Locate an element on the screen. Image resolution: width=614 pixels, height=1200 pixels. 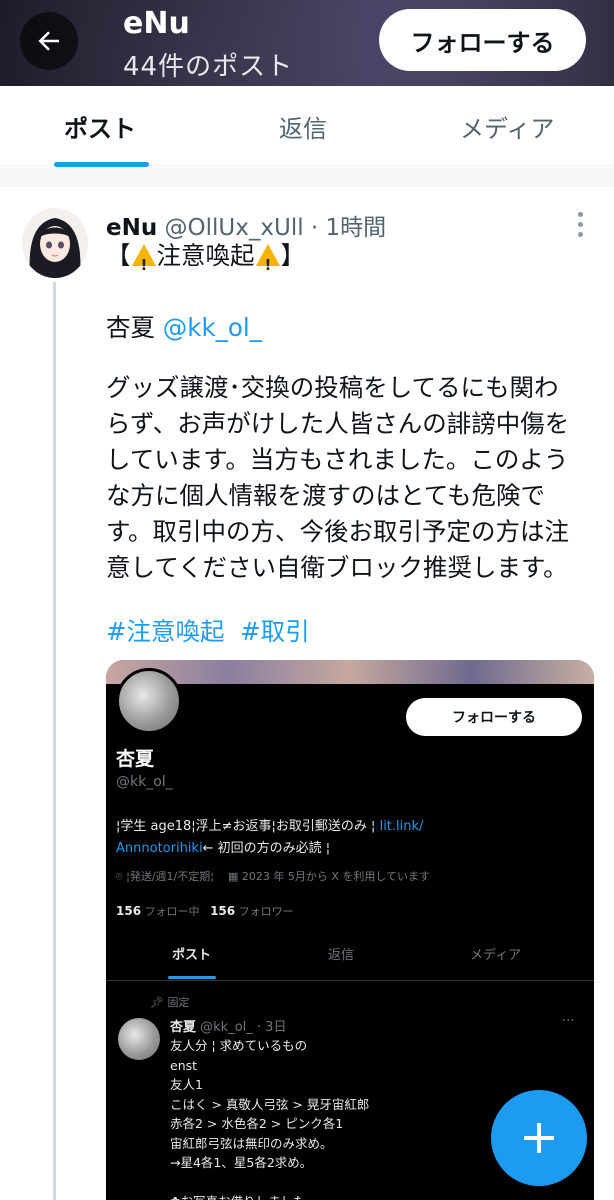
thread-line is located at coordinates (54, 741).